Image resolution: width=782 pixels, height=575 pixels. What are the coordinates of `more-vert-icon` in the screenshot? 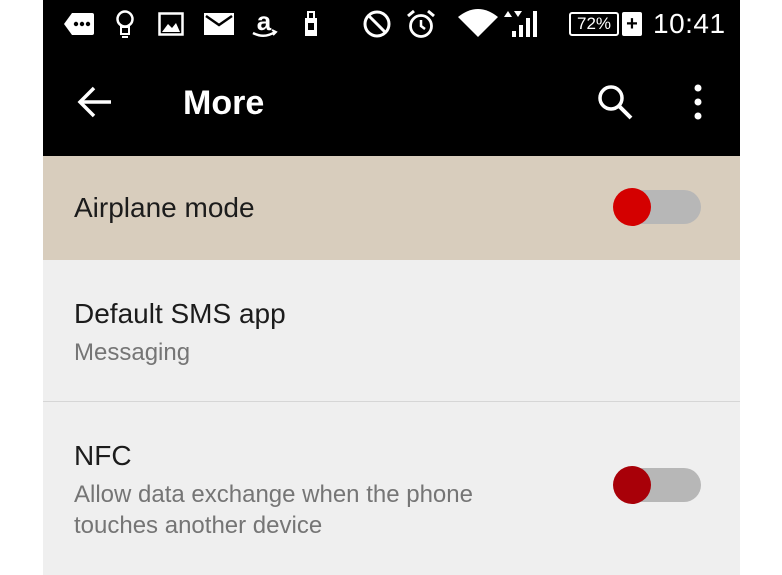 It's located at (698, 102).